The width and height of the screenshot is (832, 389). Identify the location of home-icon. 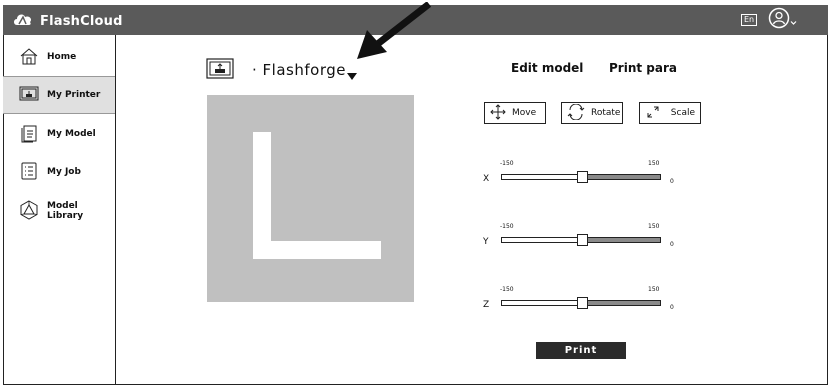
(29, 57).